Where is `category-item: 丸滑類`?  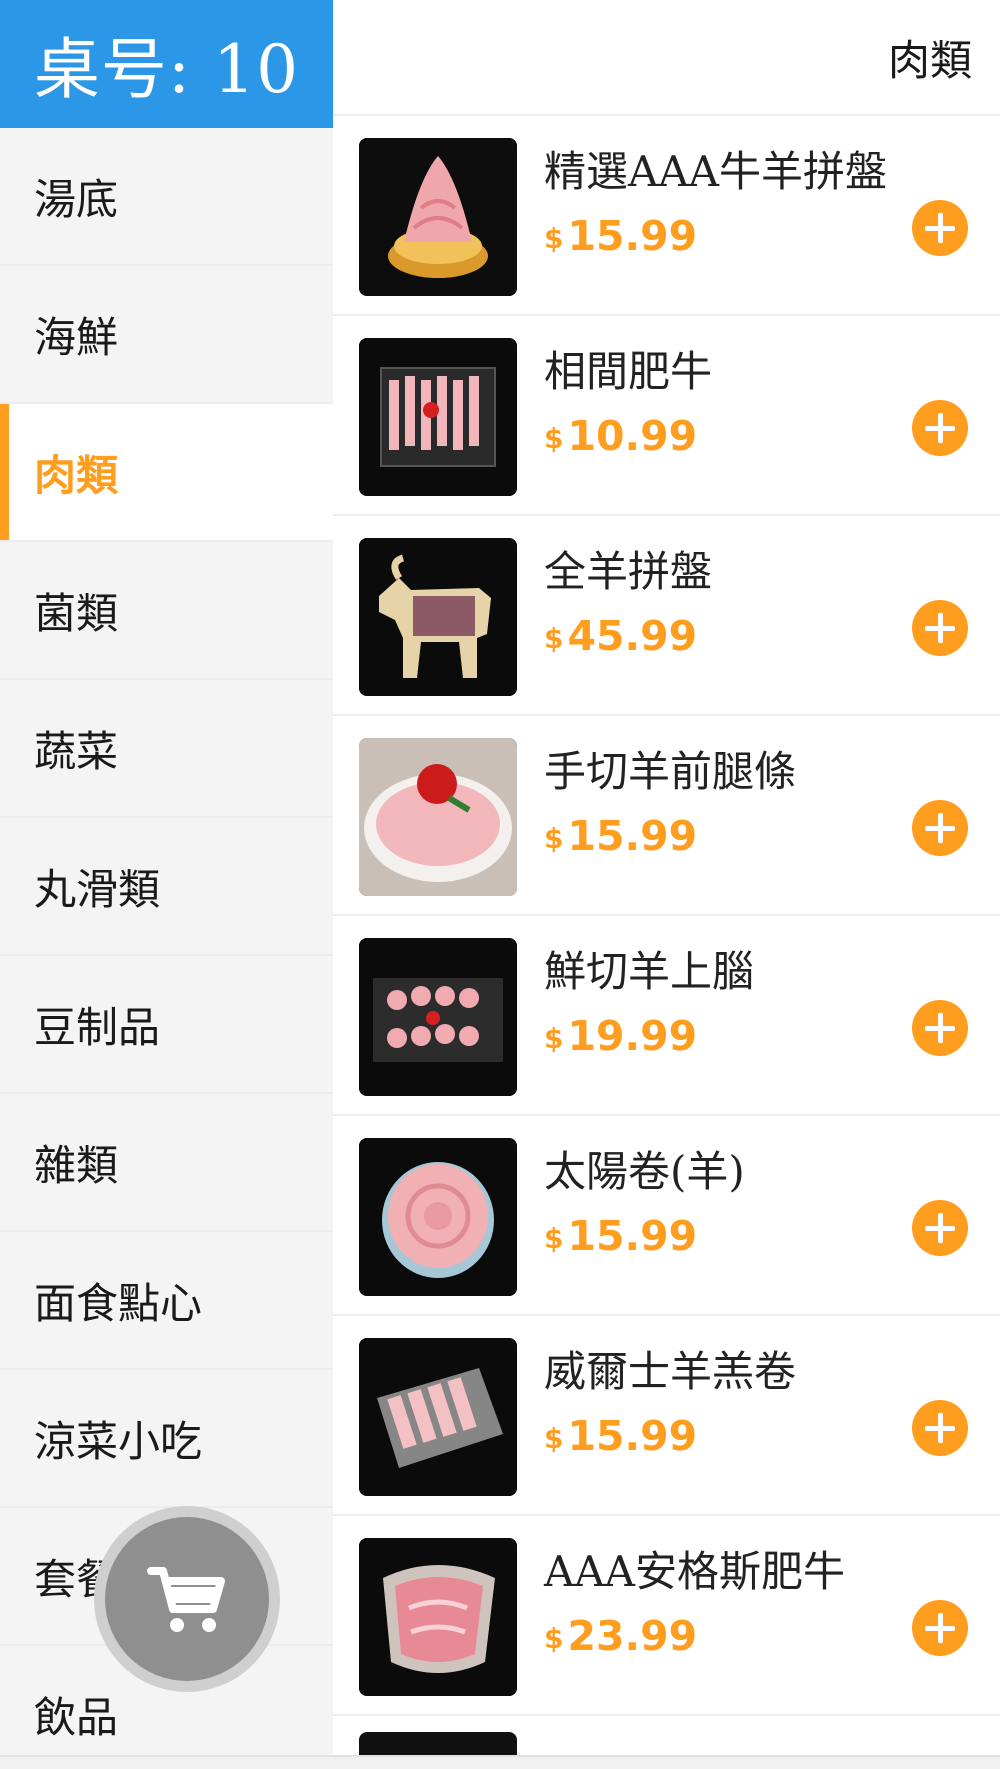 category-item: 丸滑類 is located at coordinates (166, 887).